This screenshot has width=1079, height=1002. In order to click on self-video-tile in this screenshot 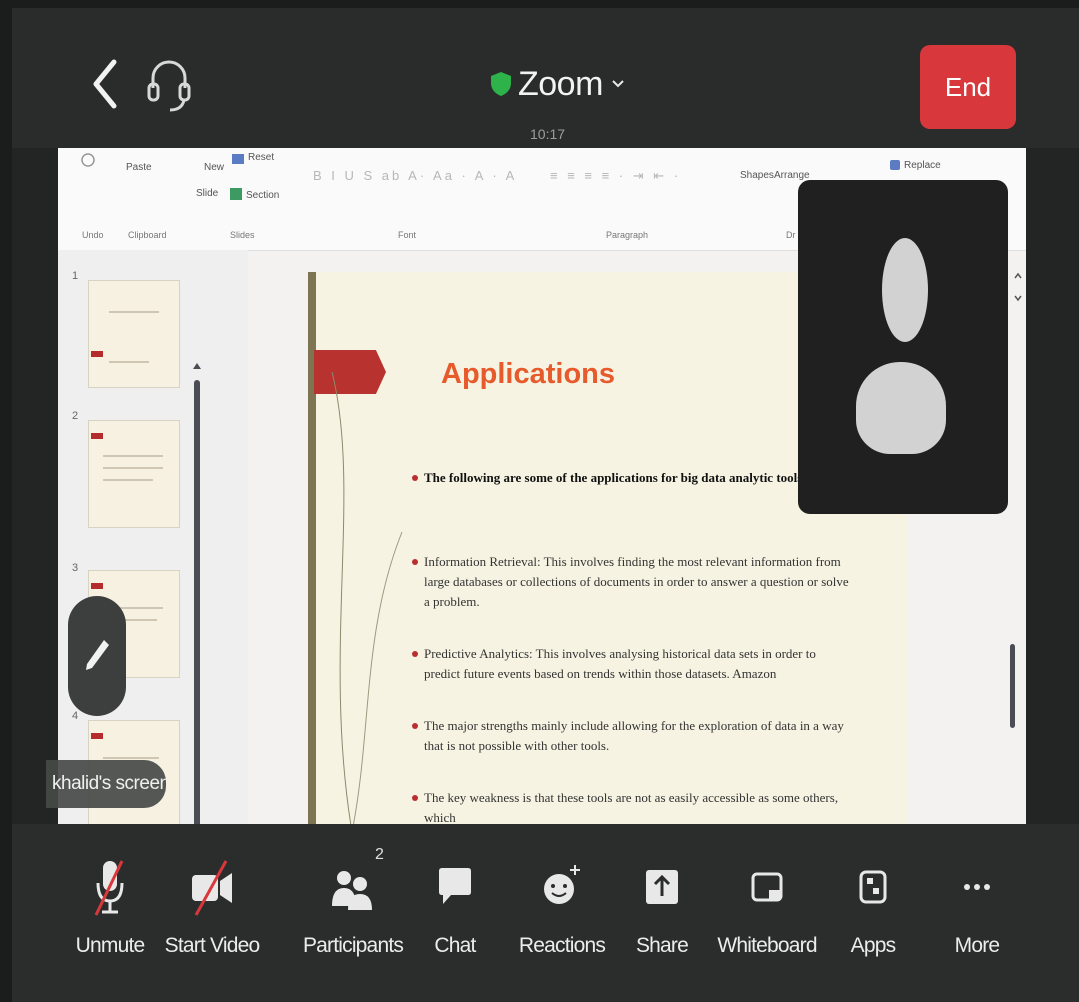, I will do `click(903, 347)`.